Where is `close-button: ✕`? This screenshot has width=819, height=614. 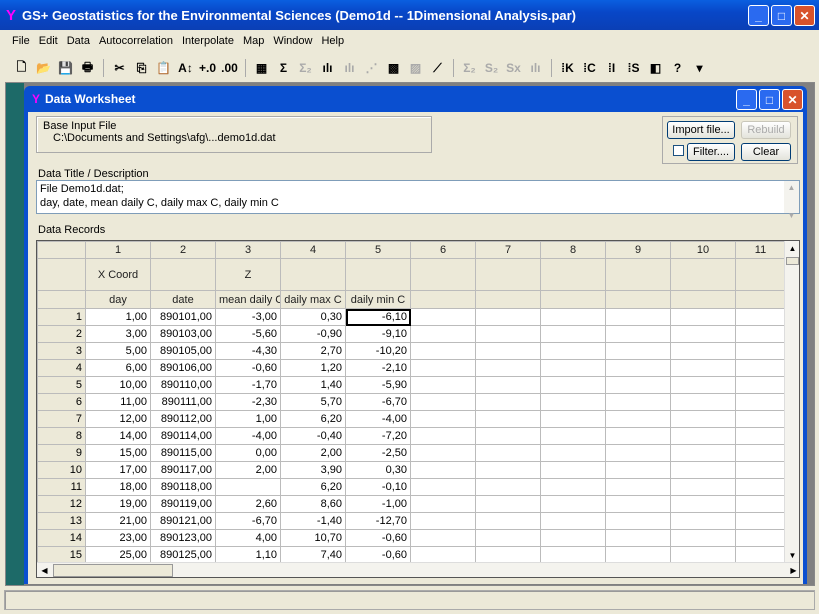
close-button: ✕ is located at coordinates (804, 15).